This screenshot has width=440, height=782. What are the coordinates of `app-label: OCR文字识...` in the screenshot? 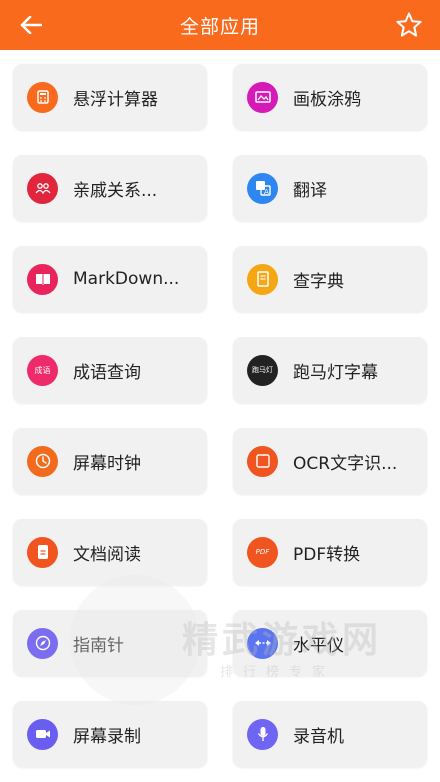 It's located at (345, 463).